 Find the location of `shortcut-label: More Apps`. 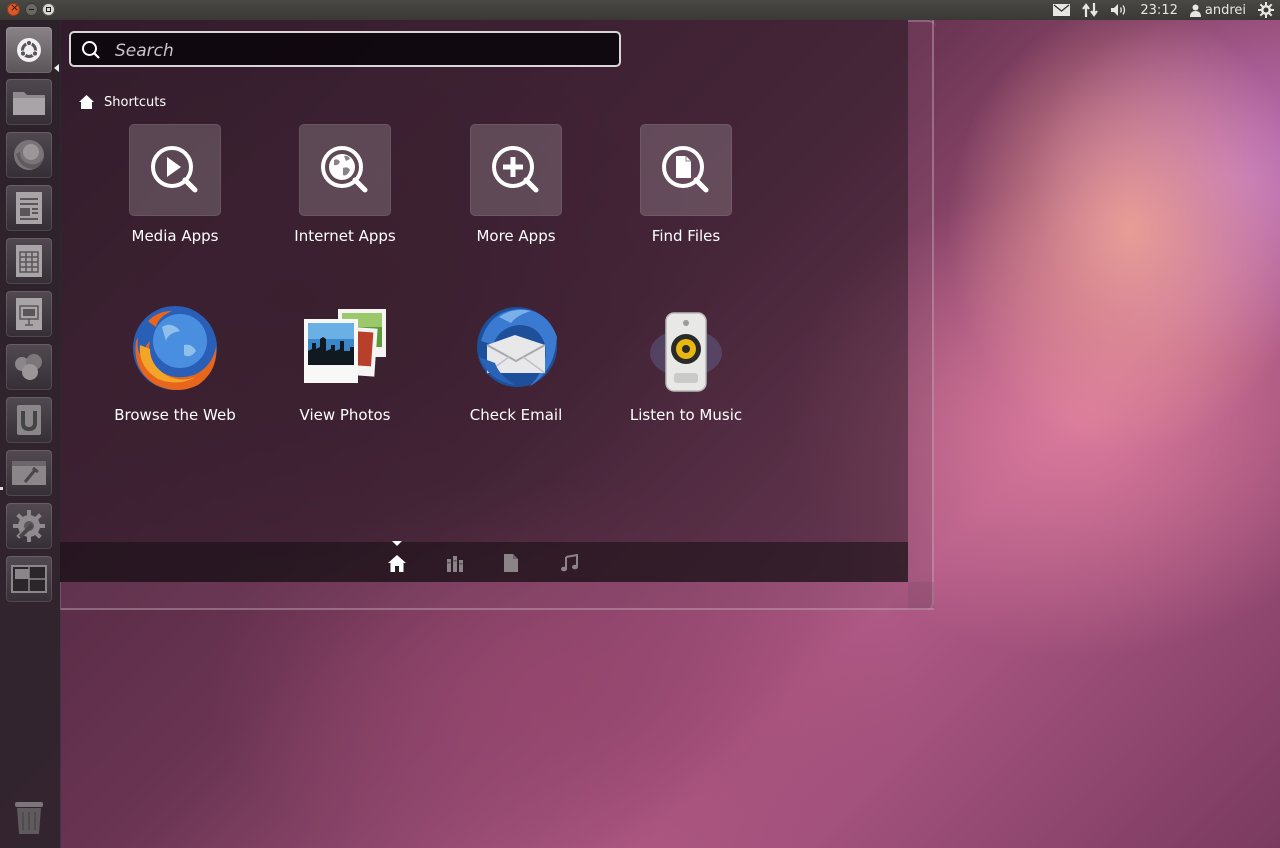

shortcut-label: More Apps is located at coordinates (516, 236).